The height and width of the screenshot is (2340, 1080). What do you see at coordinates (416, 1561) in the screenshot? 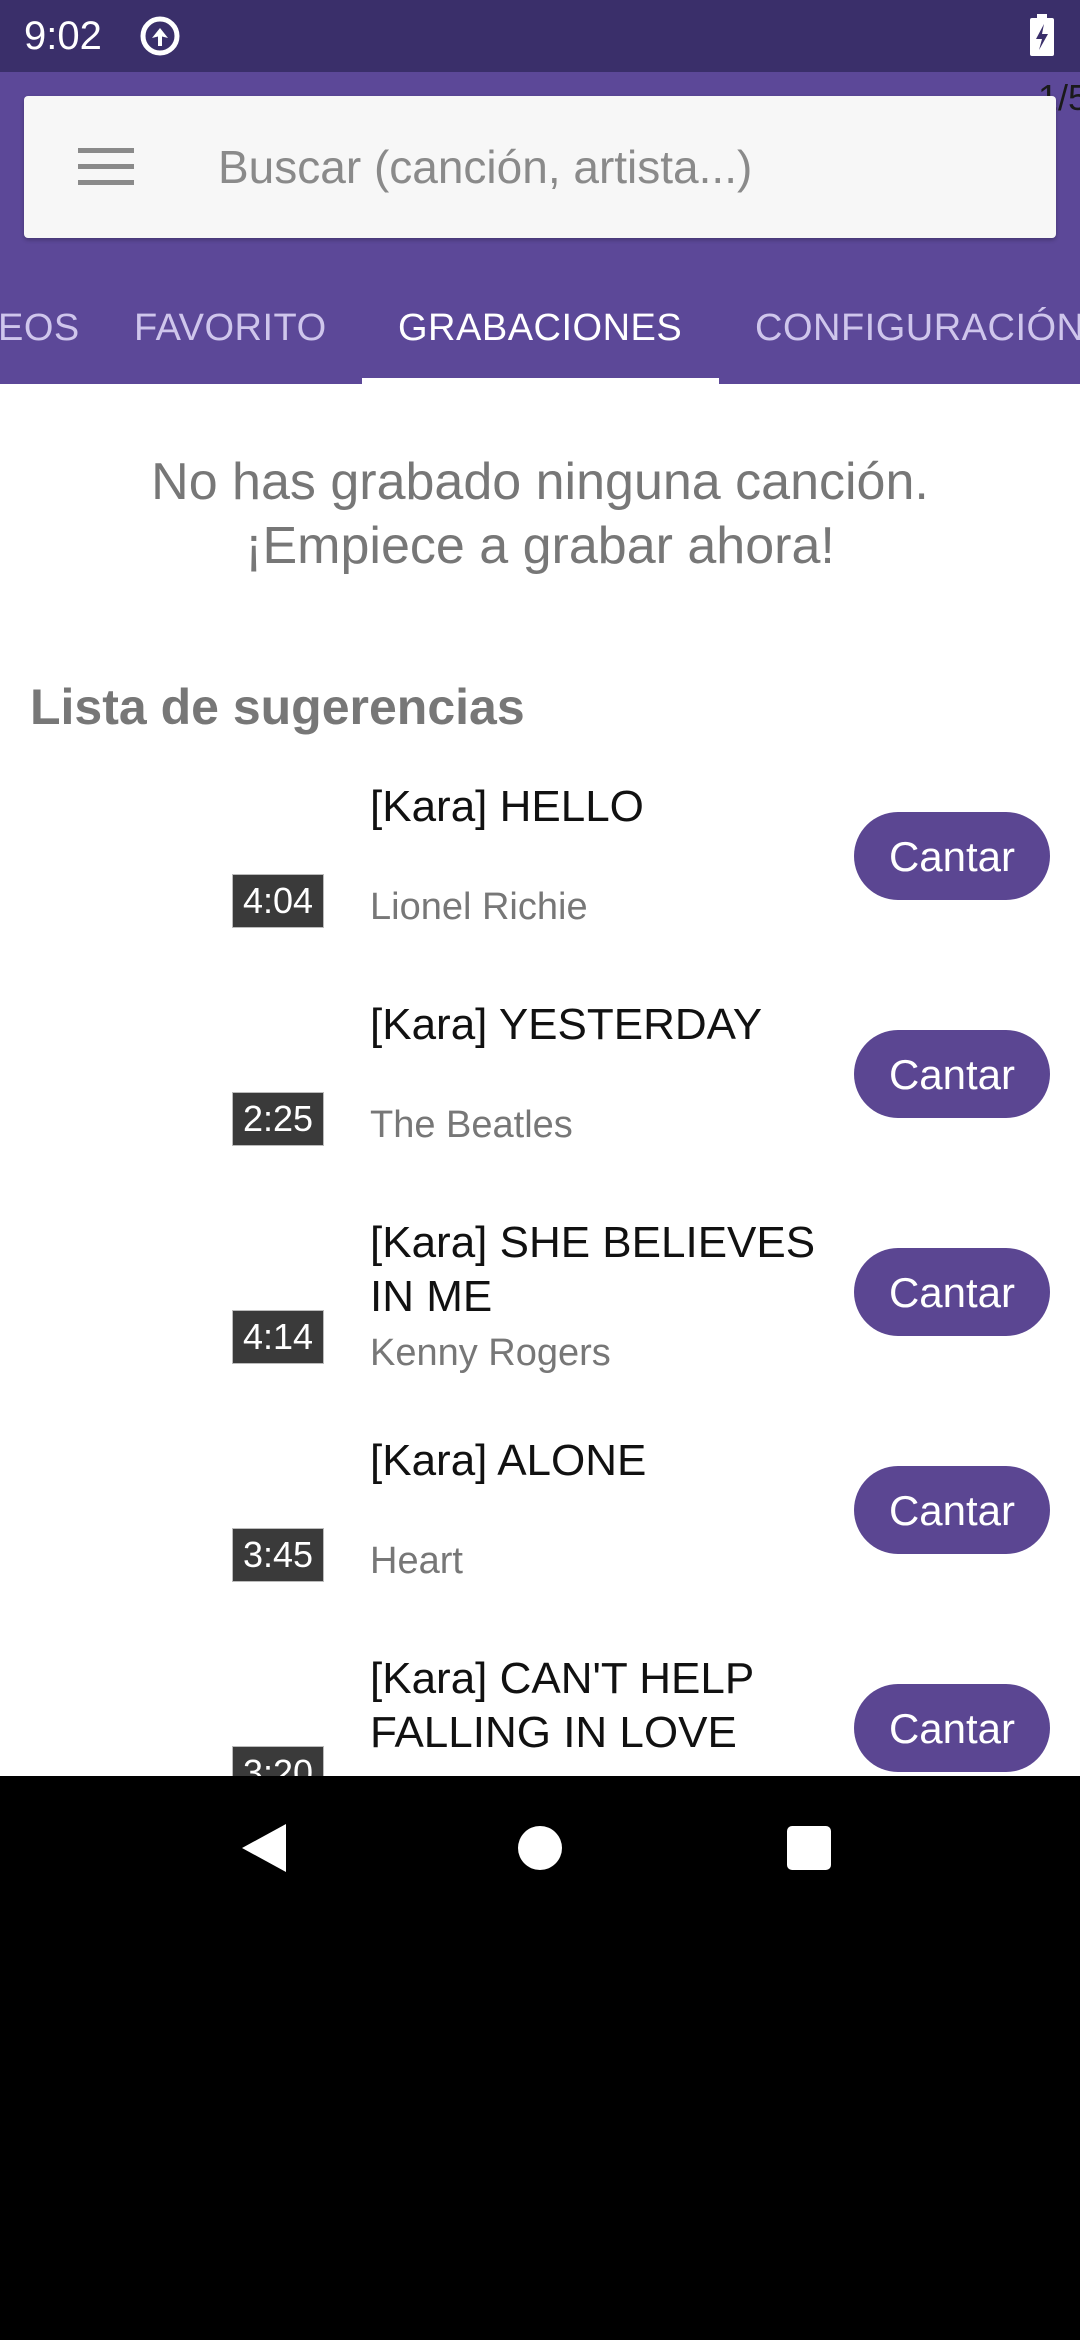
I see `song-artist: Heart` at bounding box center [416, 1561].